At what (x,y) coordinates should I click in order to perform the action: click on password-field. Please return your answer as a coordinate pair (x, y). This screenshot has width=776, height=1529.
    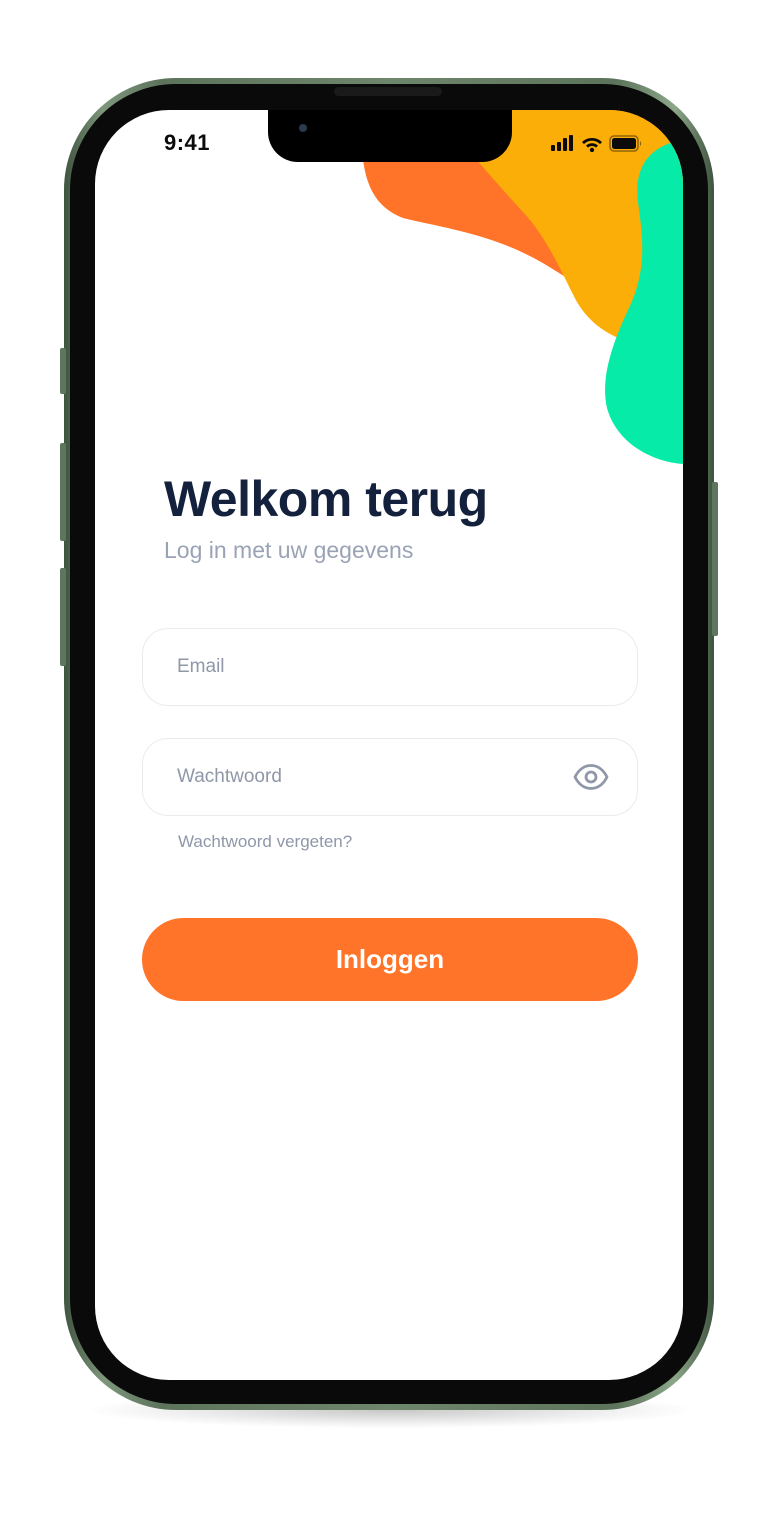
    Looking at the image, I should click on (390, 777).